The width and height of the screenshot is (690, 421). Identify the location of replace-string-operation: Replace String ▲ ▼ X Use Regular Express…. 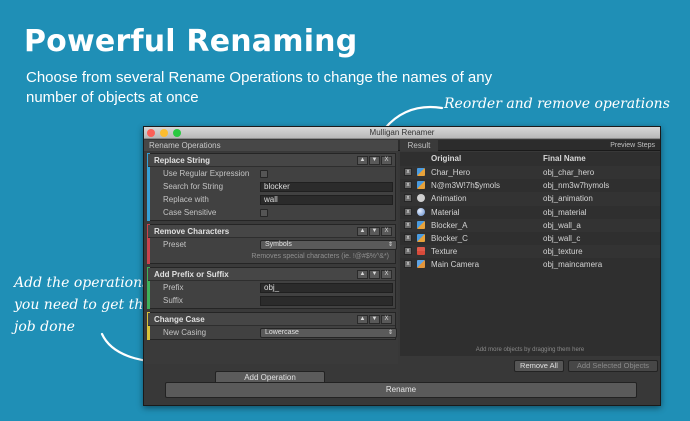
(271, 187).